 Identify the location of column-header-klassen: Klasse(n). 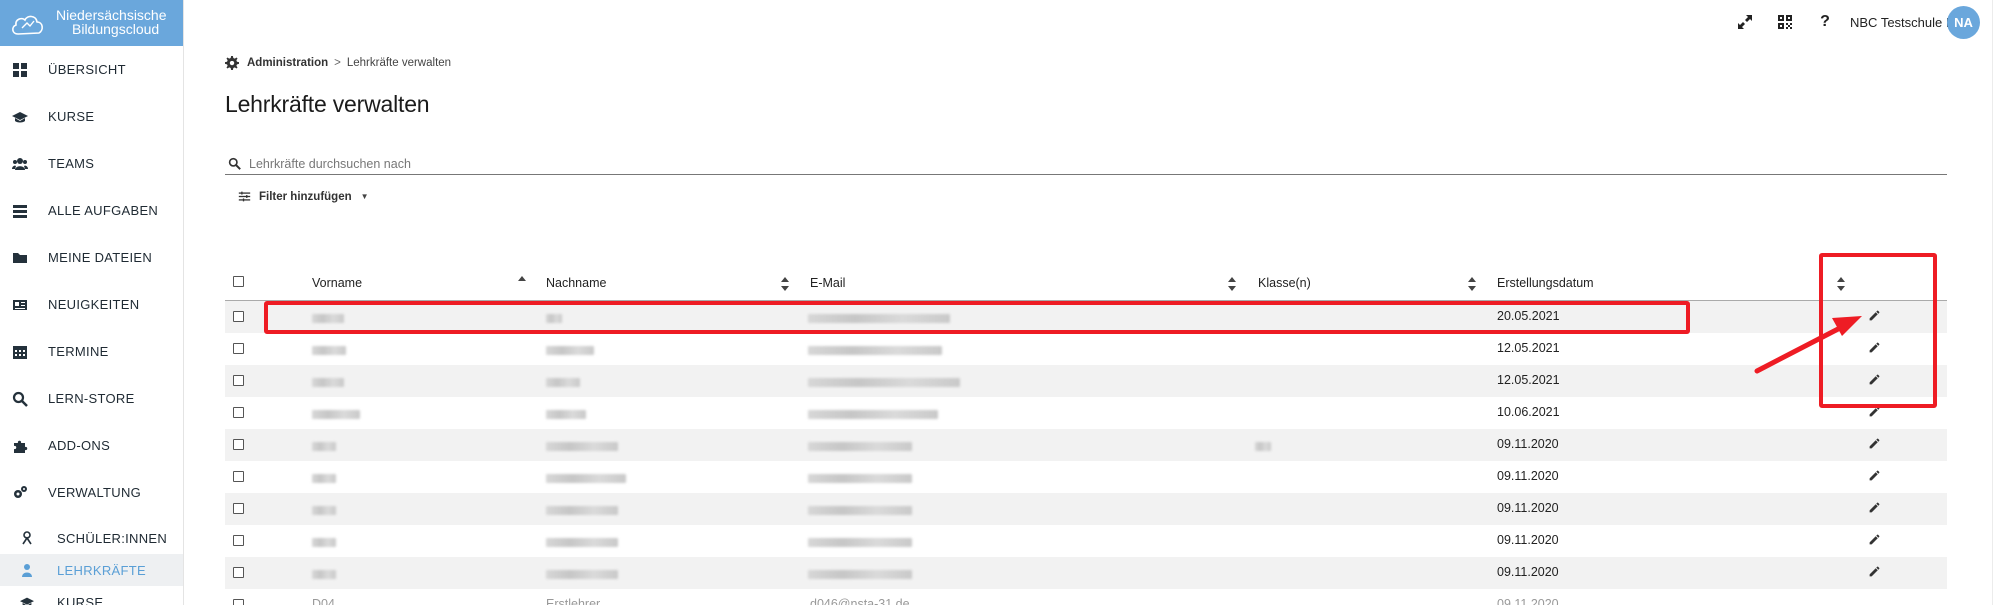
(1284, 283).